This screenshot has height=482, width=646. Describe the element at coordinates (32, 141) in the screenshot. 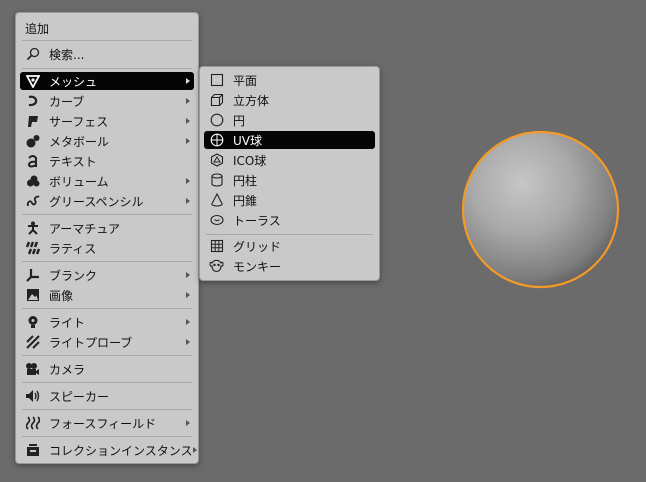

I see `metaball-icon` at that location.